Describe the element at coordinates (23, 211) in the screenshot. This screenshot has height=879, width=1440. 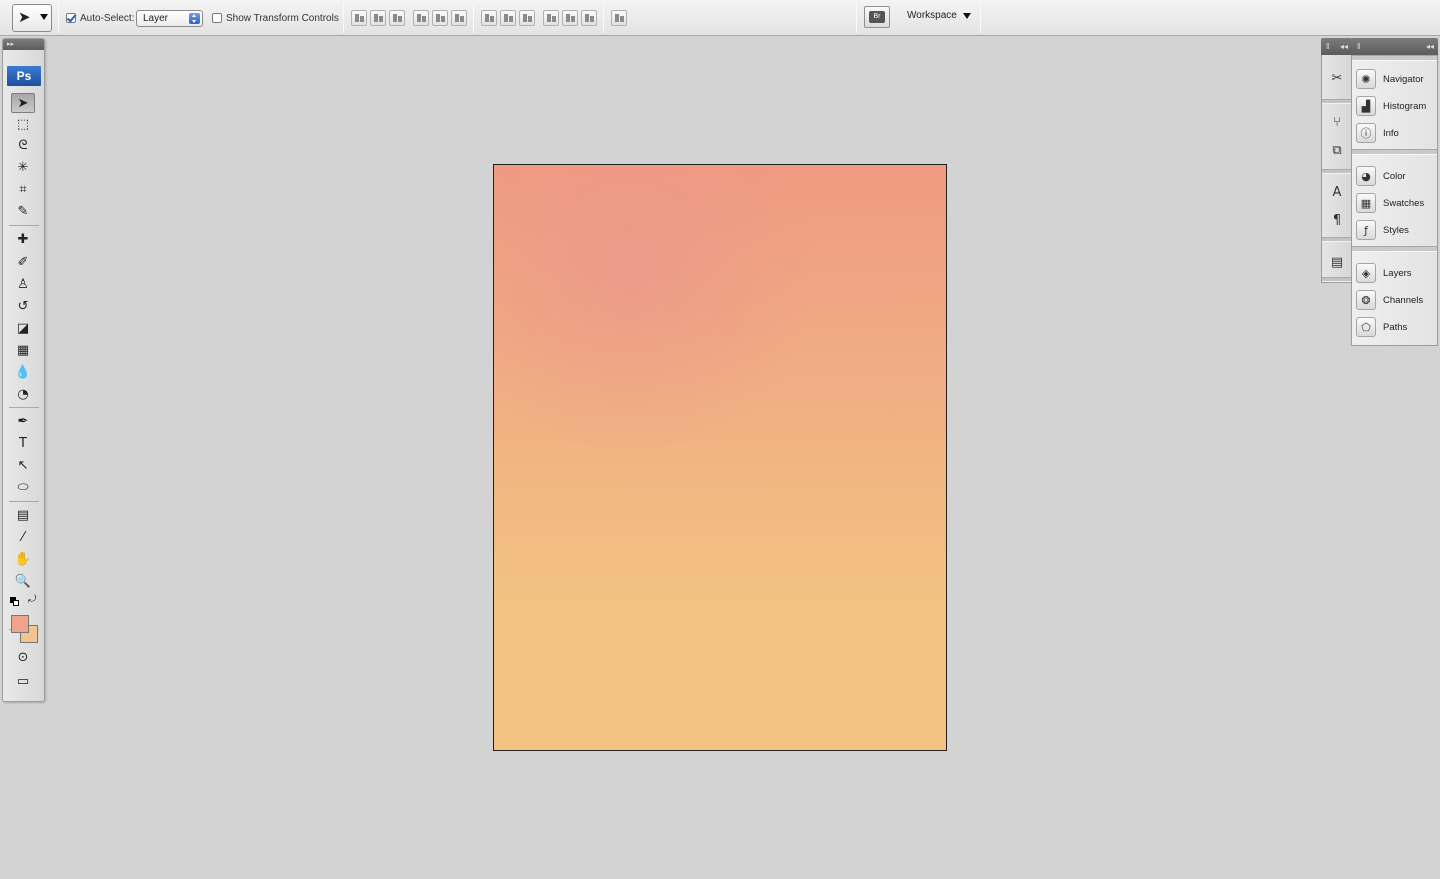
I see `slice-tool-icon: ✎` at that location.